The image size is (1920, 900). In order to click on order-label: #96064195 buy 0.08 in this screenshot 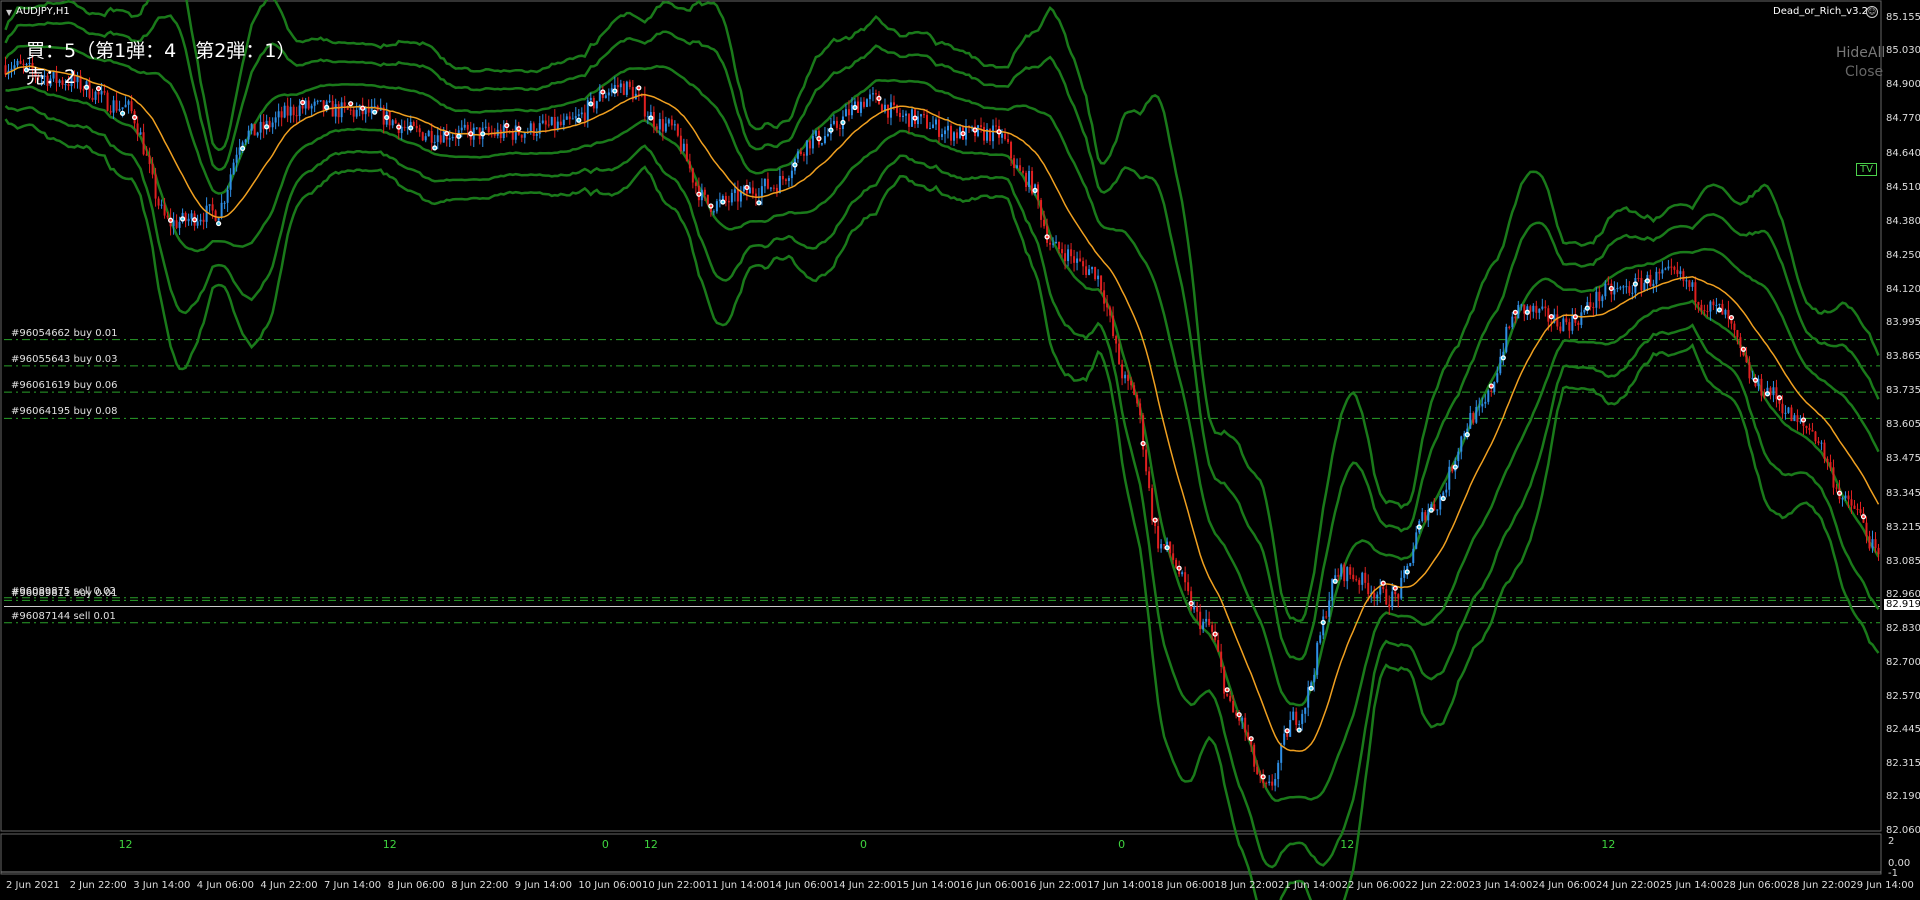, I will do `click(64, 411)`.